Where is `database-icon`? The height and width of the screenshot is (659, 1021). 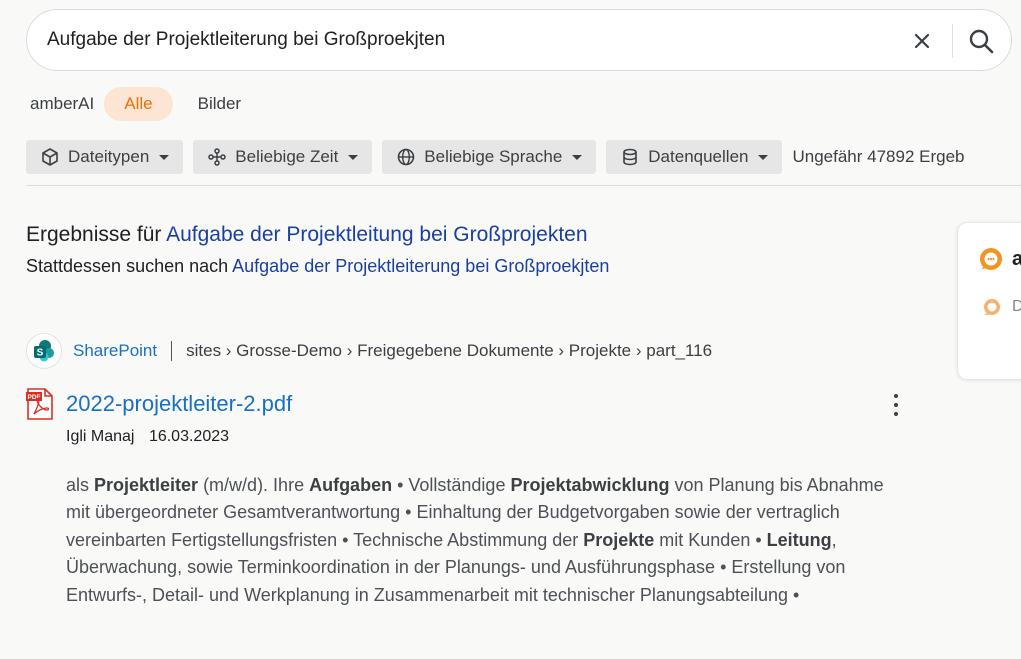 database-icon is located at coordinates (630, 157).